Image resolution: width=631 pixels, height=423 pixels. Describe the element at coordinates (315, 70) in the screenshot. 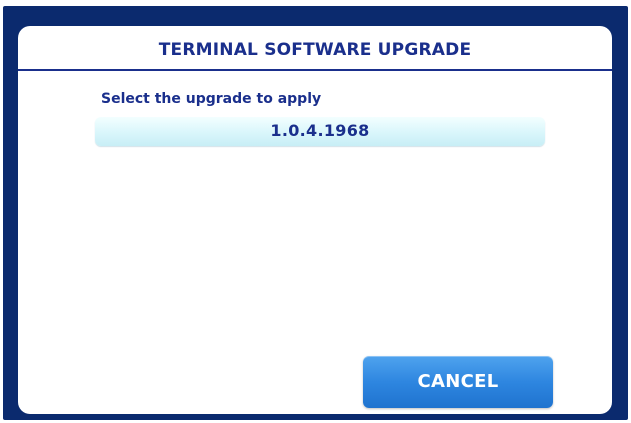

I see `title-divider` at that location.